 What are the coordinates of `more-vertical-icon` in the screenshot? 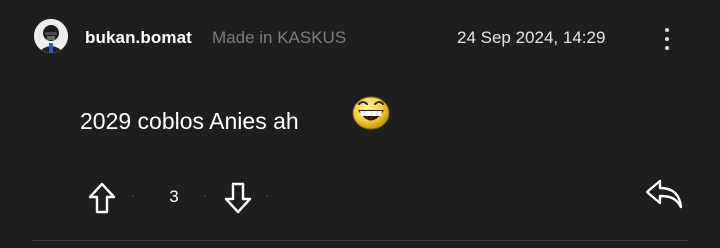 It's located at (667, 30).